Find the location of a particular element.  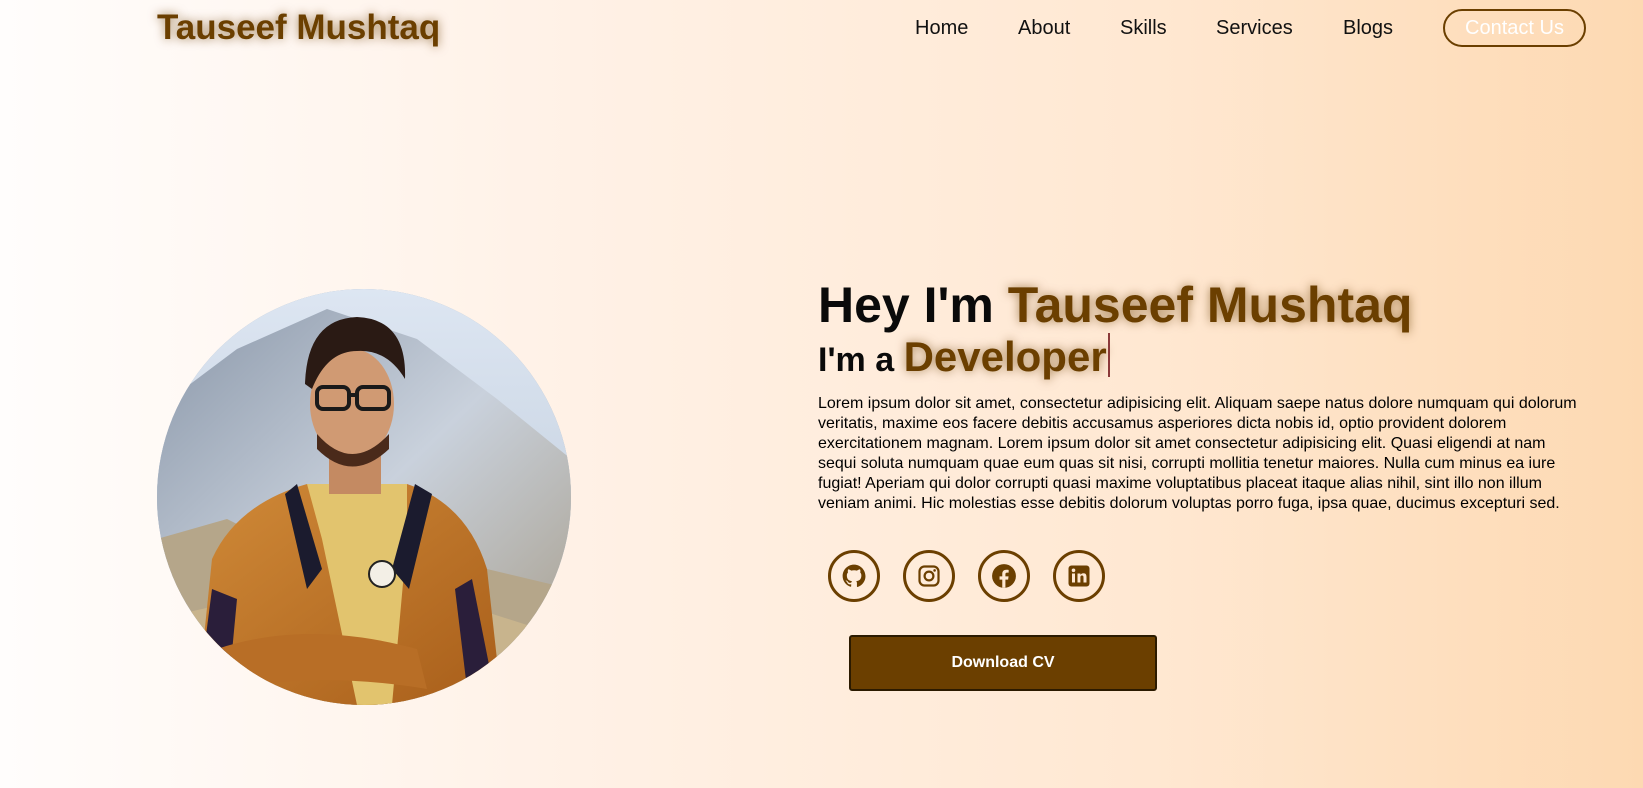

linkedin-icon is located at coordinates (1079, 576).